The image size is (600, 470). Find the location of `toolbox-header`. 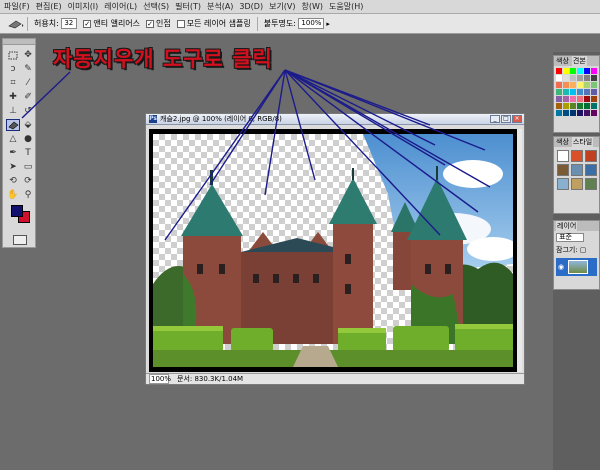

toolbox-header is located at coordinates (19, 42).